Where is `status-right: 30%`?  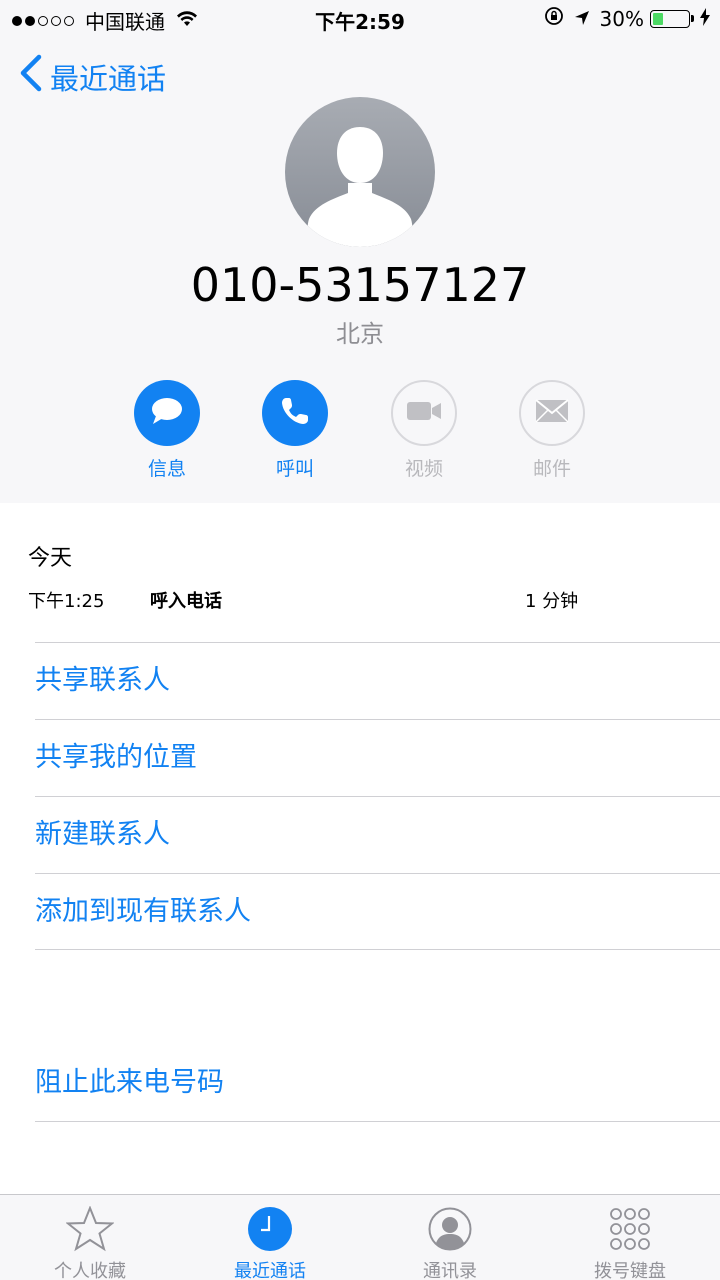 status-right: 30% is located at coordinates (627, 18).